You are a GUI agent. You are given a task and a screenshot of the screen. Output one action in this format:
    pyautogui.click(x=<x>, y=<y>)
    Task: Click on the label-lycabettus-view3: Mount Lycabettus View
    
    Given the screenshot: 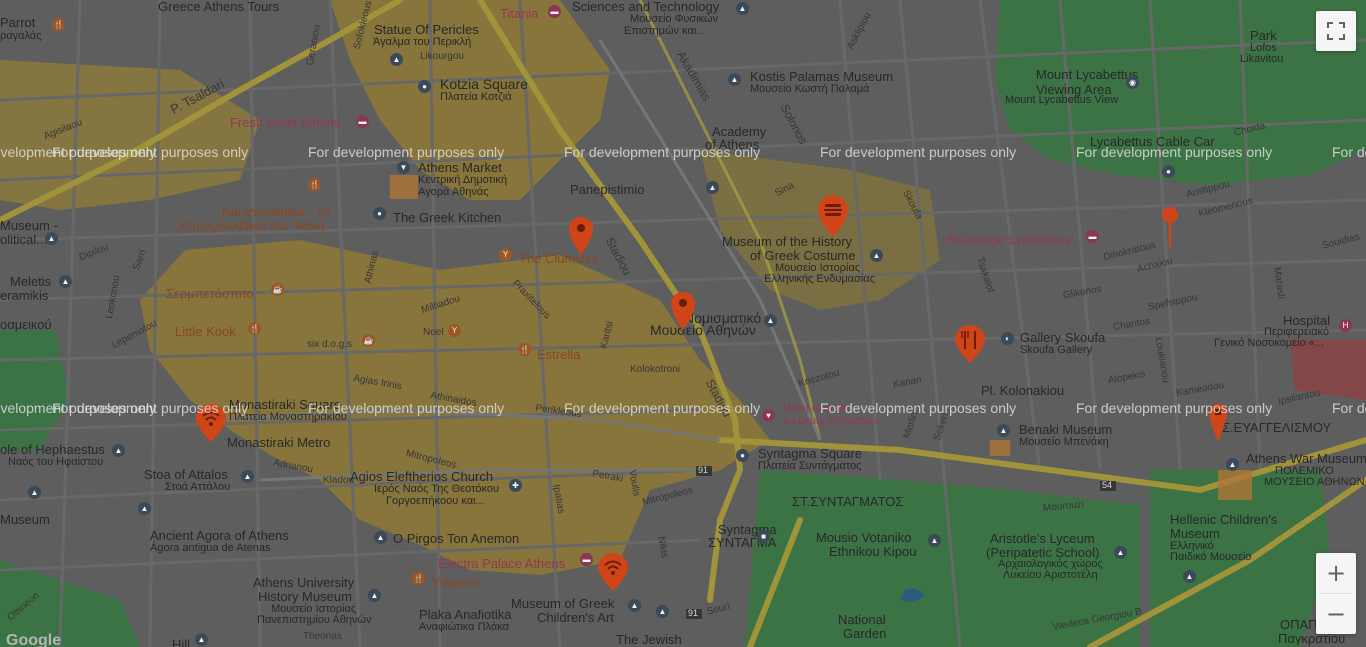 What is the action you would take?
    pyautogui.click(x=1062, y=100)
    